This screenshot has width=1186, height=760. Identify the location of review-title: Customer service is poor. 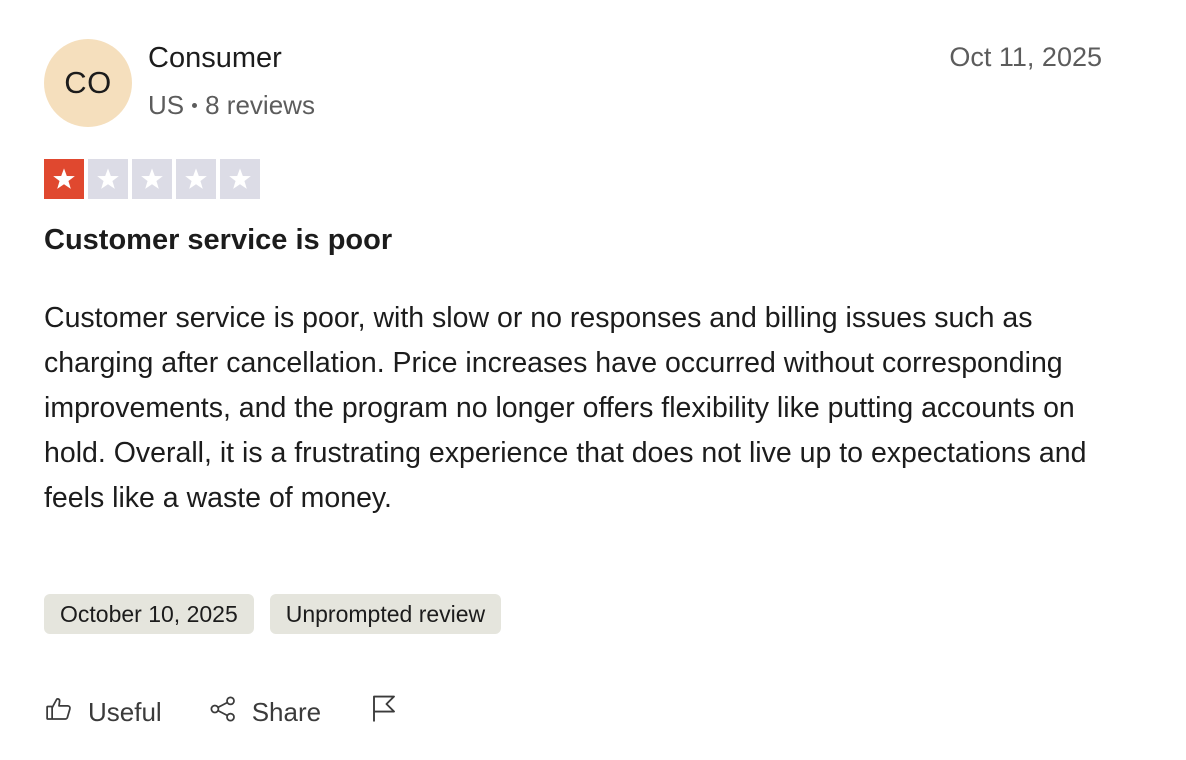
(218, 240).